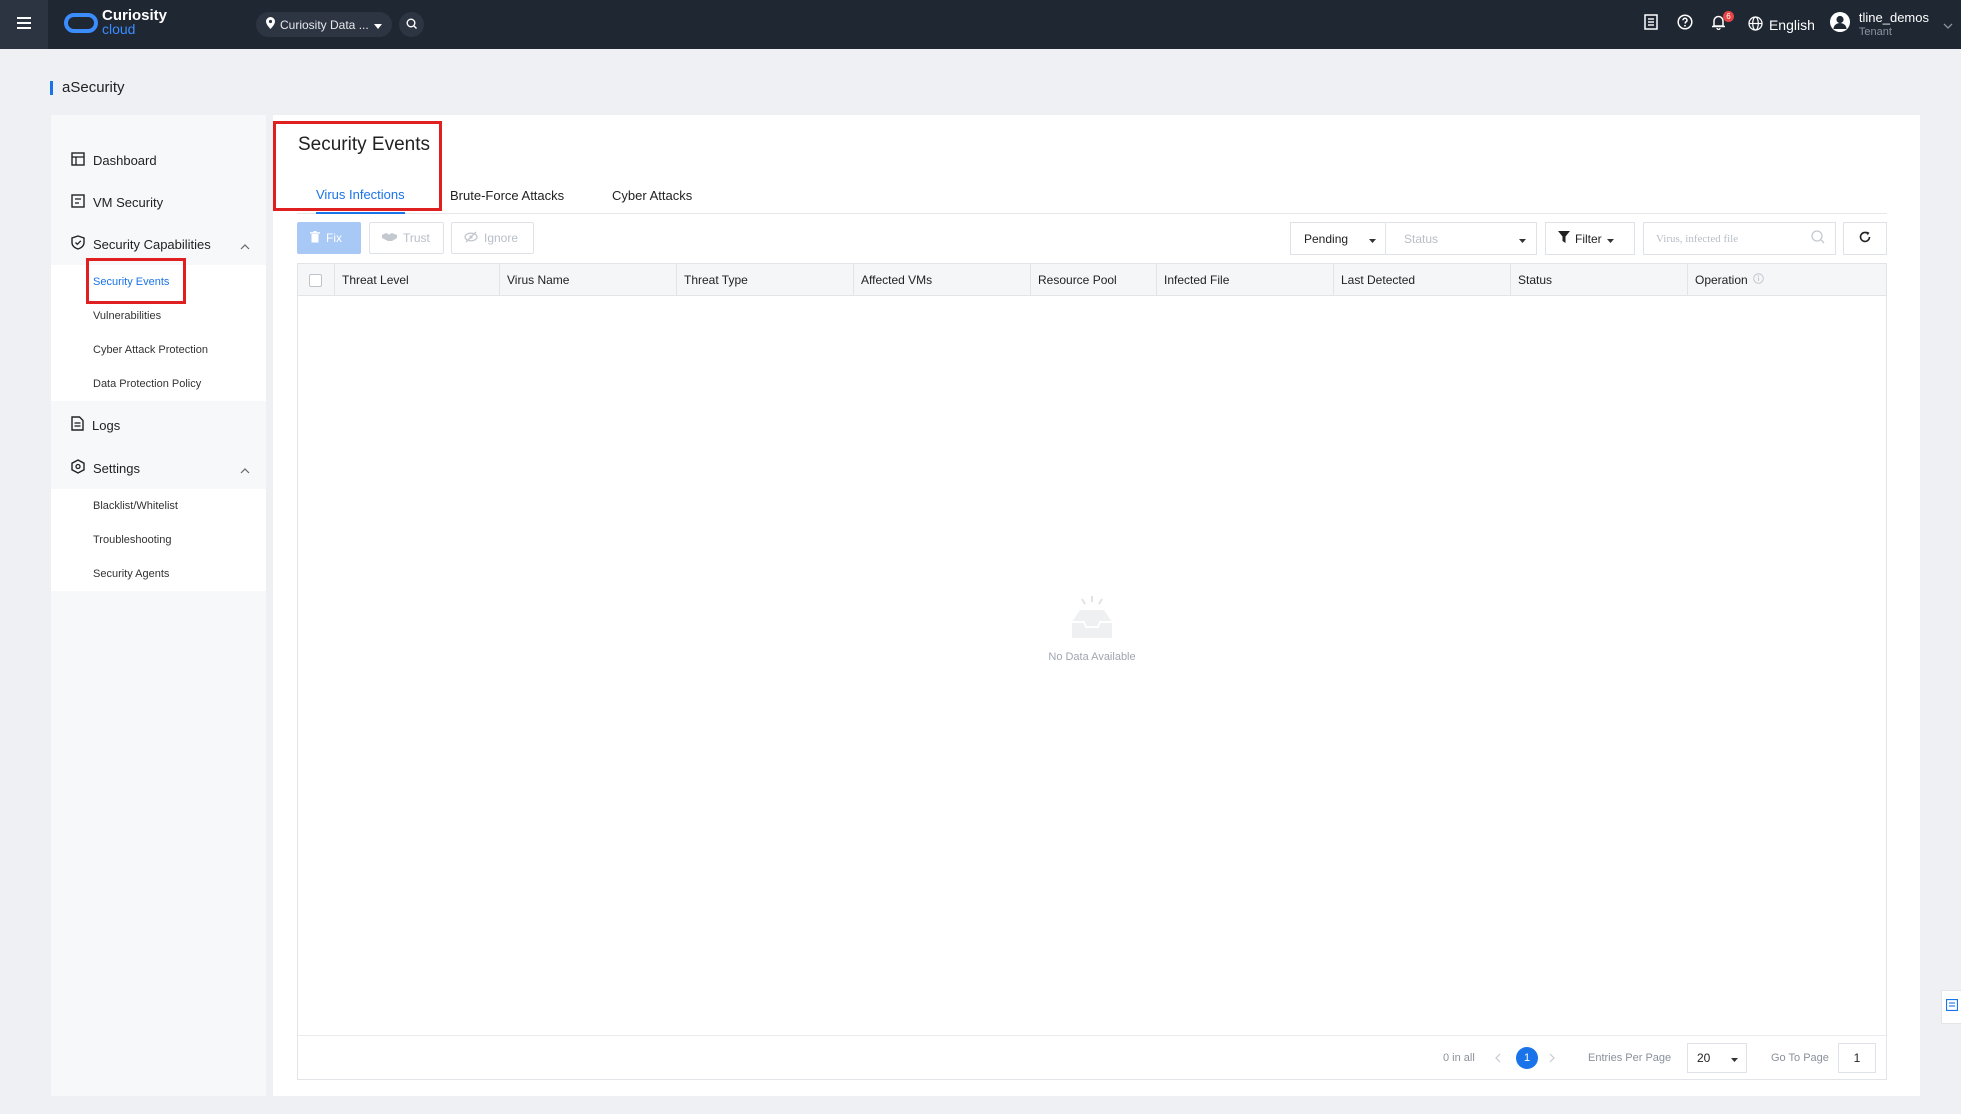  What do you see at coordinates (471, 238) in the screenshot?
I see `eye-slash-icon` at bounding box center [471, 238].